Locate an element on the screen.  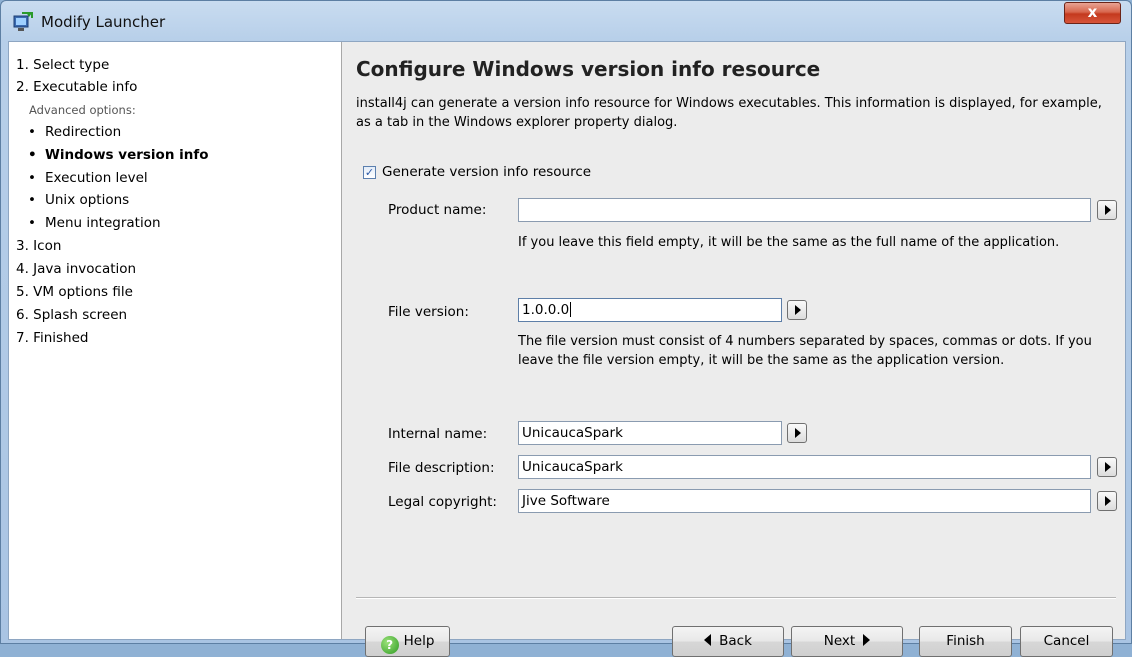
window-title: Modify Launcher is located at coordinates (103, 22).